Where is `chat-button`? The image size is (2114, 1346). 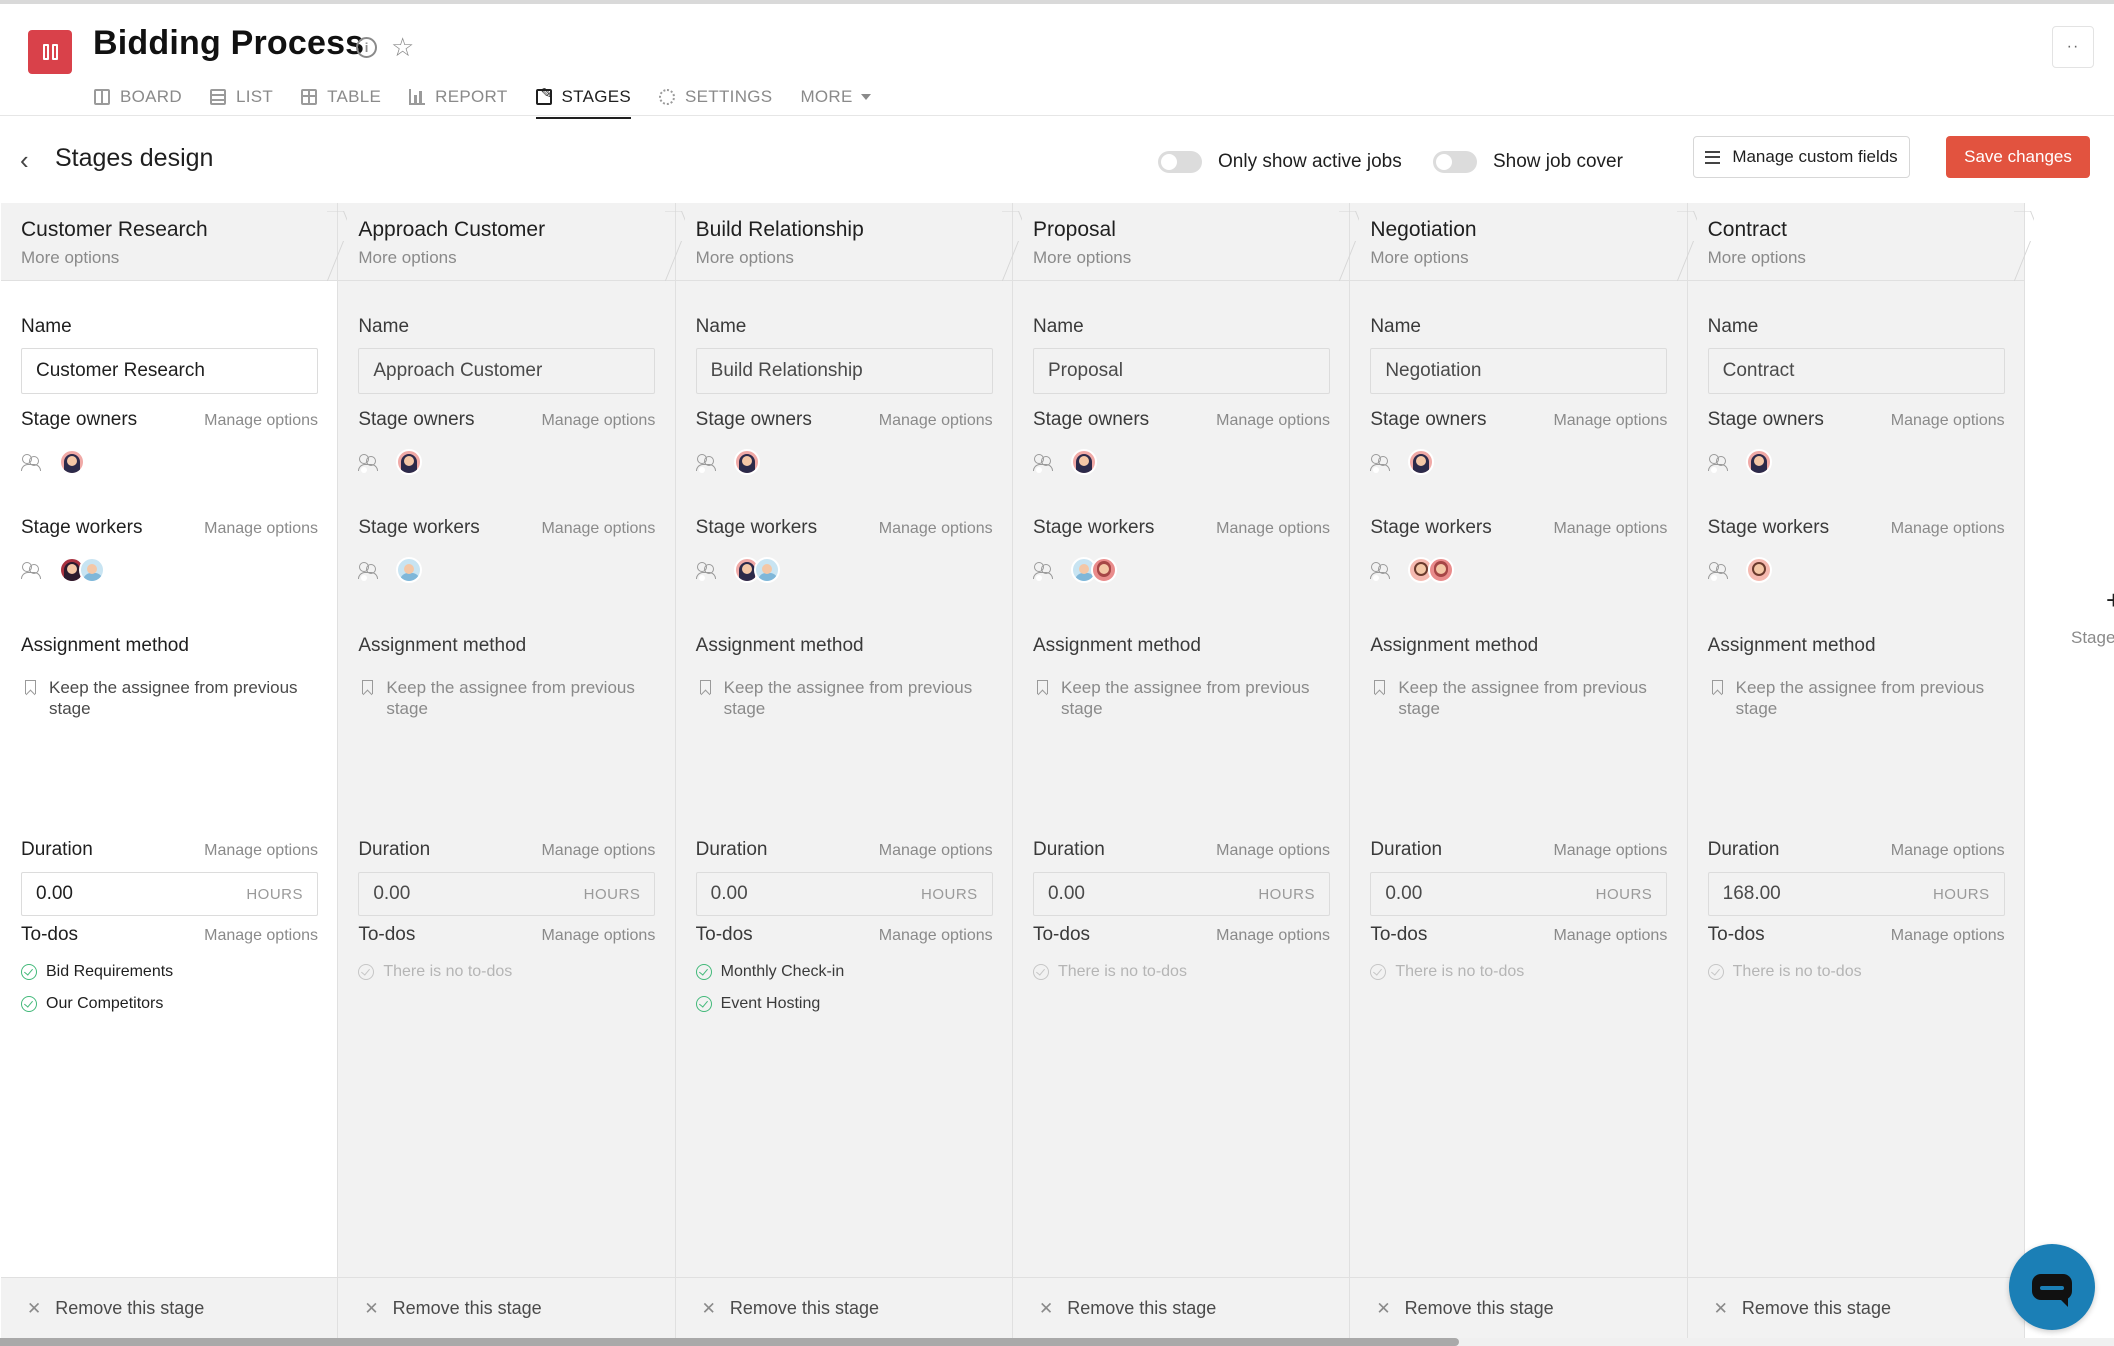 chat-button is located at coordinates (2052, 1287).